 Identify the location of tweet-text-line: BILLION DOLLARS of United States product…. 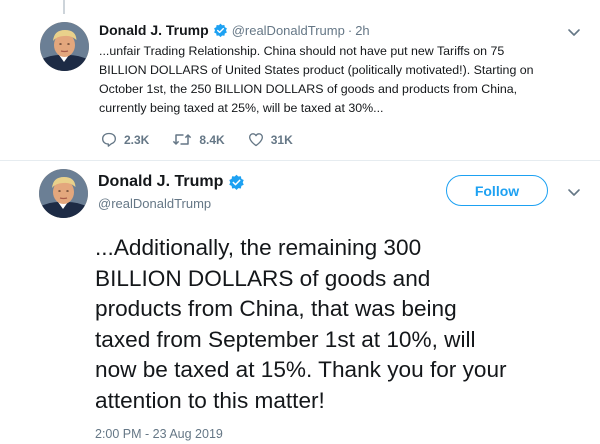
(316, 70).